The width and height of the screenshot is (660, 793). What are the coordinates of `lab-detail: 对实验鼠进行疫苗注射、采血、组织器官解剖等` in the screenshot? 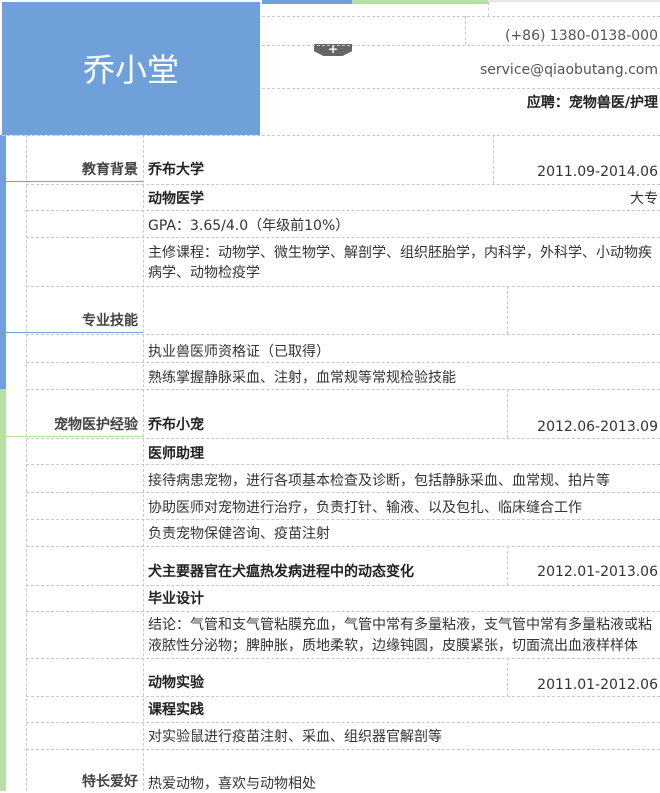 It's located at (295, 737).